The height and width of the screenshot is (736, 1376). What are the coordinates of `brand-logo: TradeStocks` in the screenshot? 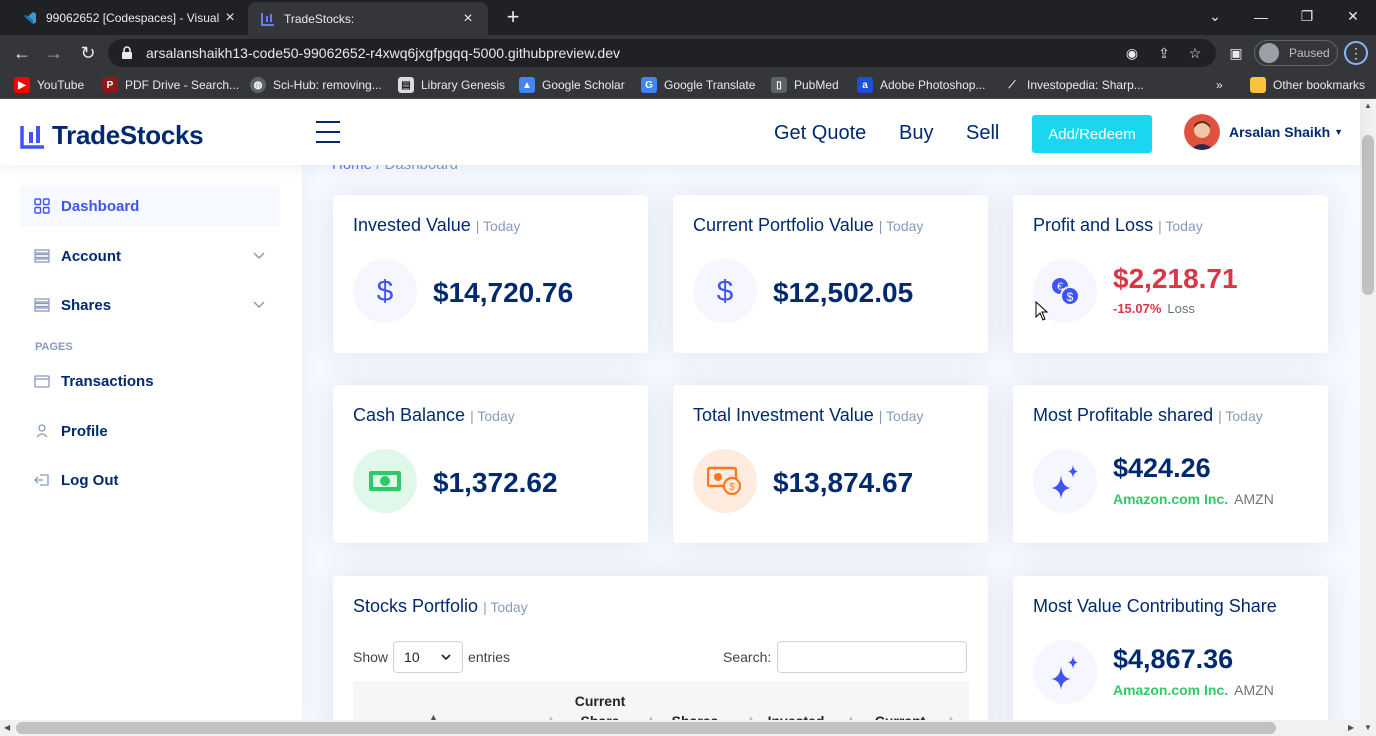 It's located at (112, 135).